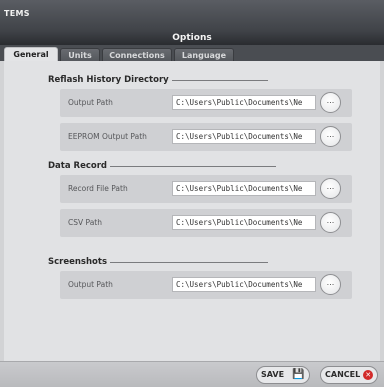 This screenshot has width=384, height=387. Describe the element at coordinates (78, 166) in the screenshot. I see `group-title-data-record: Data Record` at that location.